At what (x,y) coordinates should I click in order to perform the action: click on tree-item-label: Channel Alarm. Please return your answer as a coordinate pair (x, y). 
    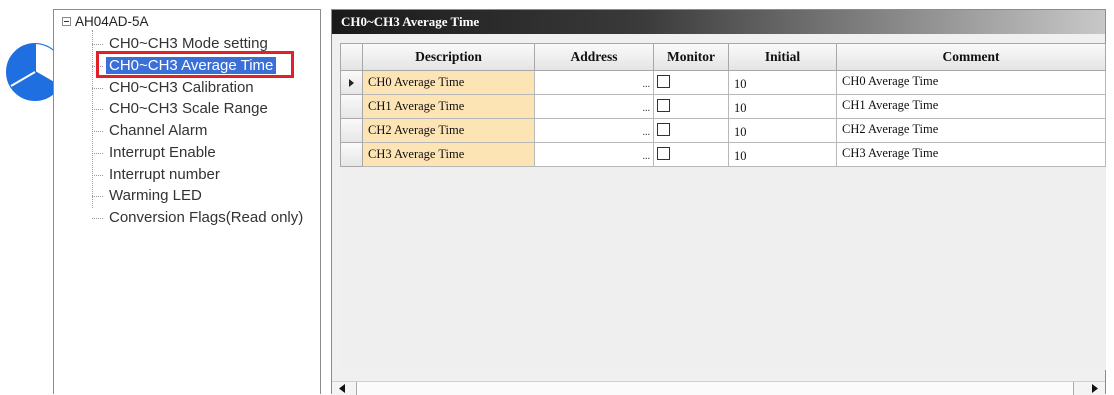
    Looking at the image, I should click on (158, 130).